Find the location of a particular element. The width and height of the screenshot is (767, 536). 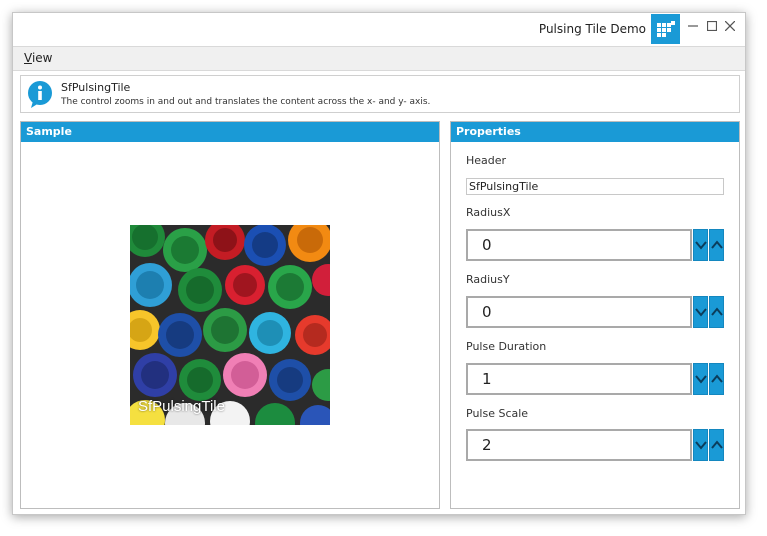

pulse-duration-up-button is located at coordinates (716, 379).